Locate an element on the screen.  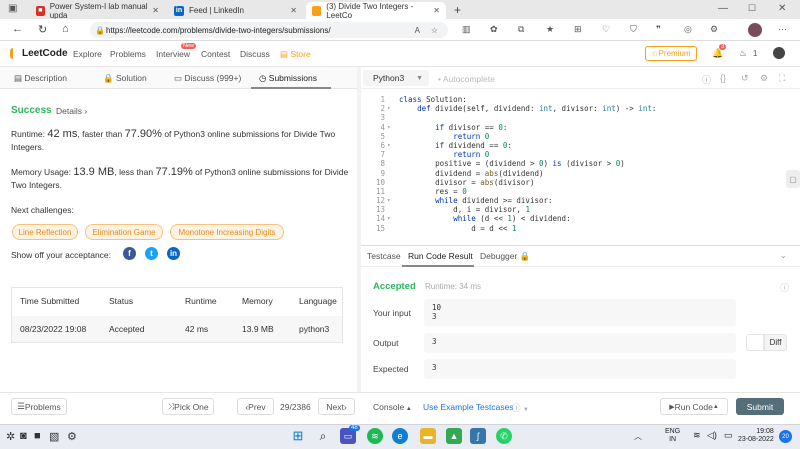
refresh-icon: ↻ is located at coordinates (42, 29).